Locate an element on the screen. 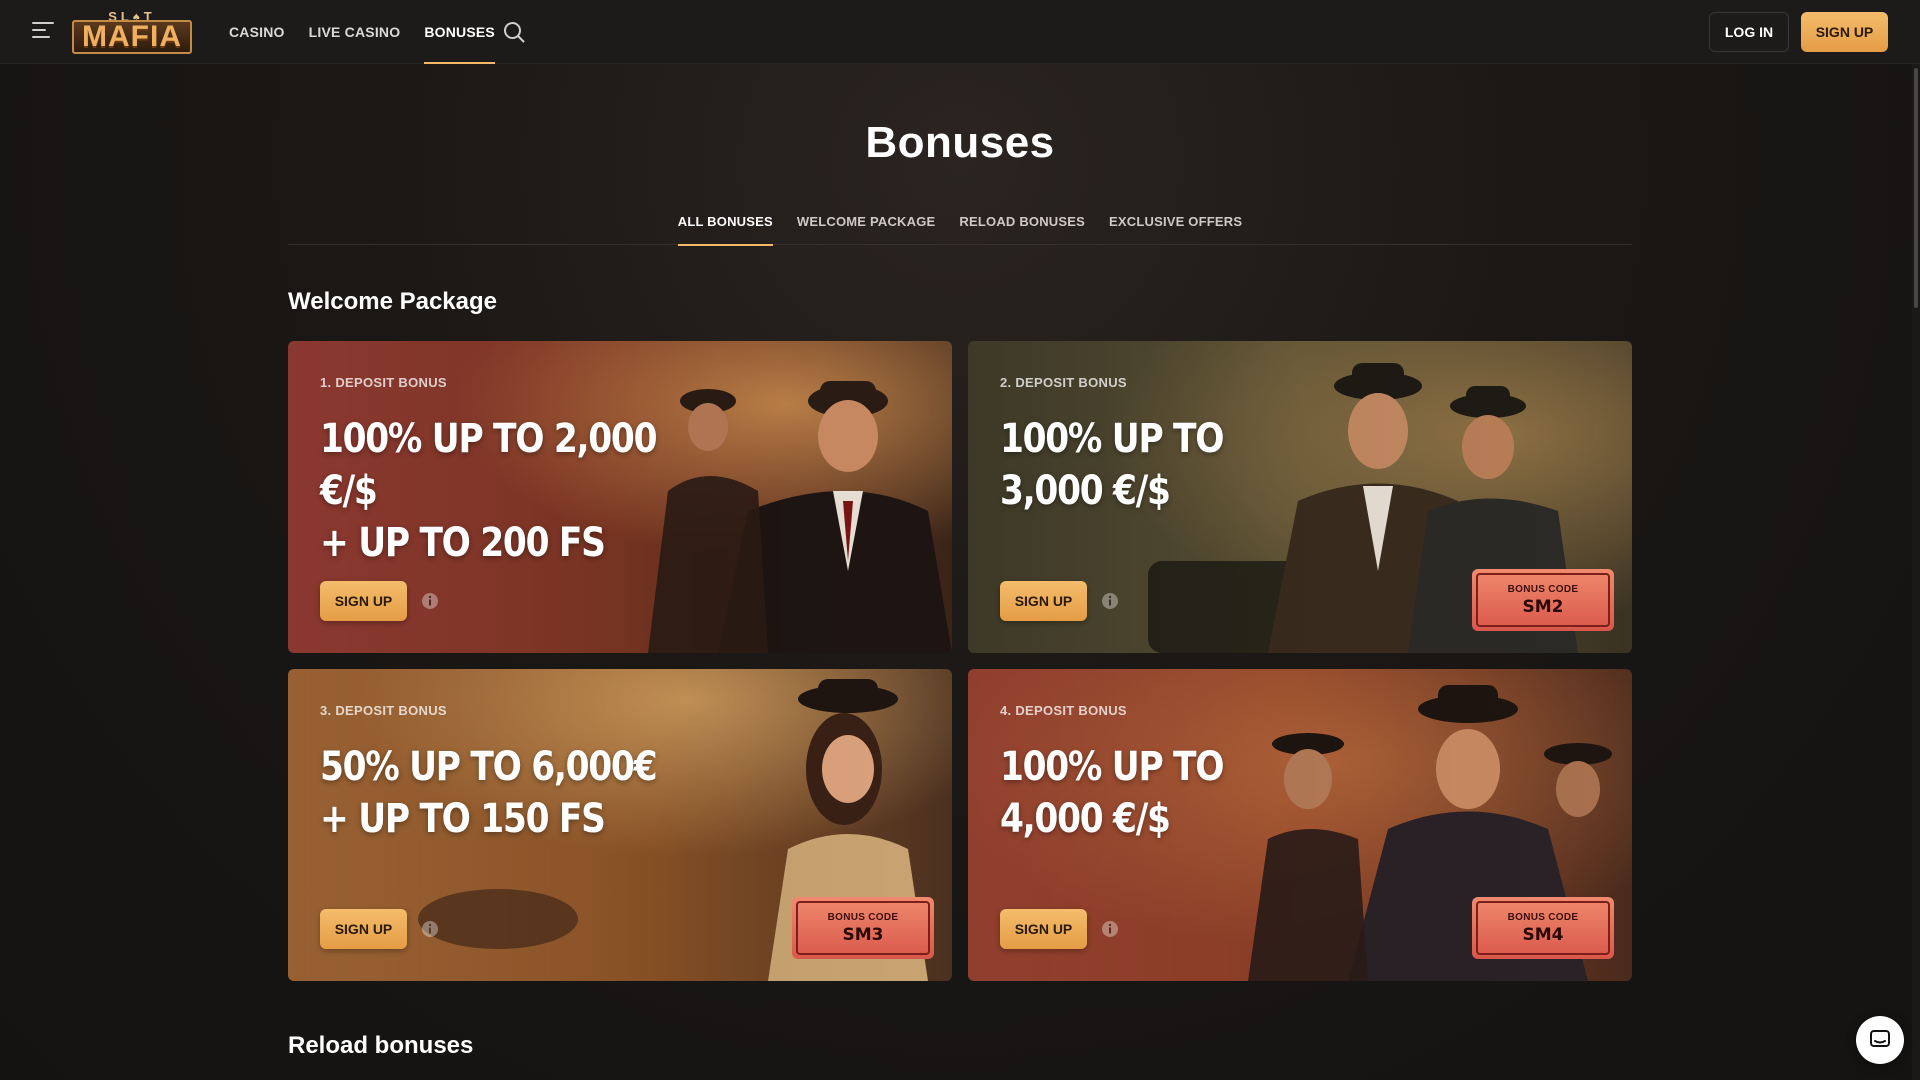 The height and width of the screenshot is (1080, 1920). logo-main-text: MAFIA is located at coordinates (132, 37).